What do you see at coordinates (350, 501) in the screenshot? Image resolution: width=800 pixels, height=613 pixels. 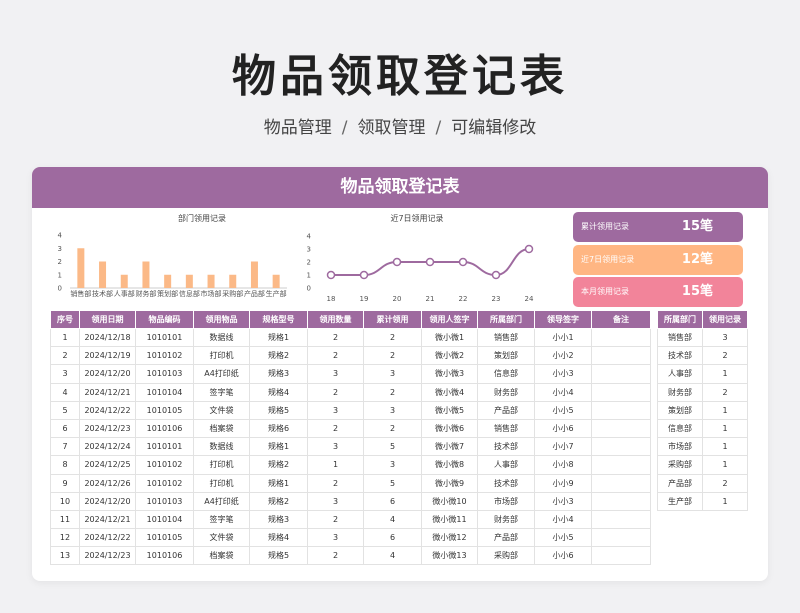 I see `table-row: 10 2024/12/20 1010103 A4打印纸 规格2 3 6 微小微10 市场部 小小3` at bounding box center [350, 501].